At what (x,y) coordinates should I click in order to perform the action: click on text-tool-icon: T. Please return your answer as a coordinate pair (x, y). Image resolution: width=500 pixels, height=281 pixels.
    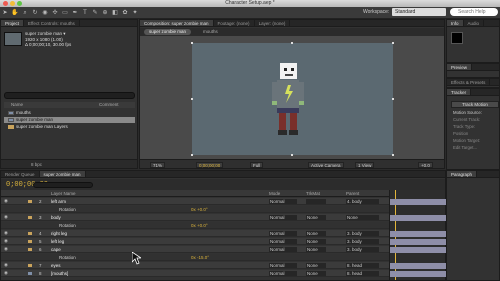
    Looking at the image, I should click on (85, 13).